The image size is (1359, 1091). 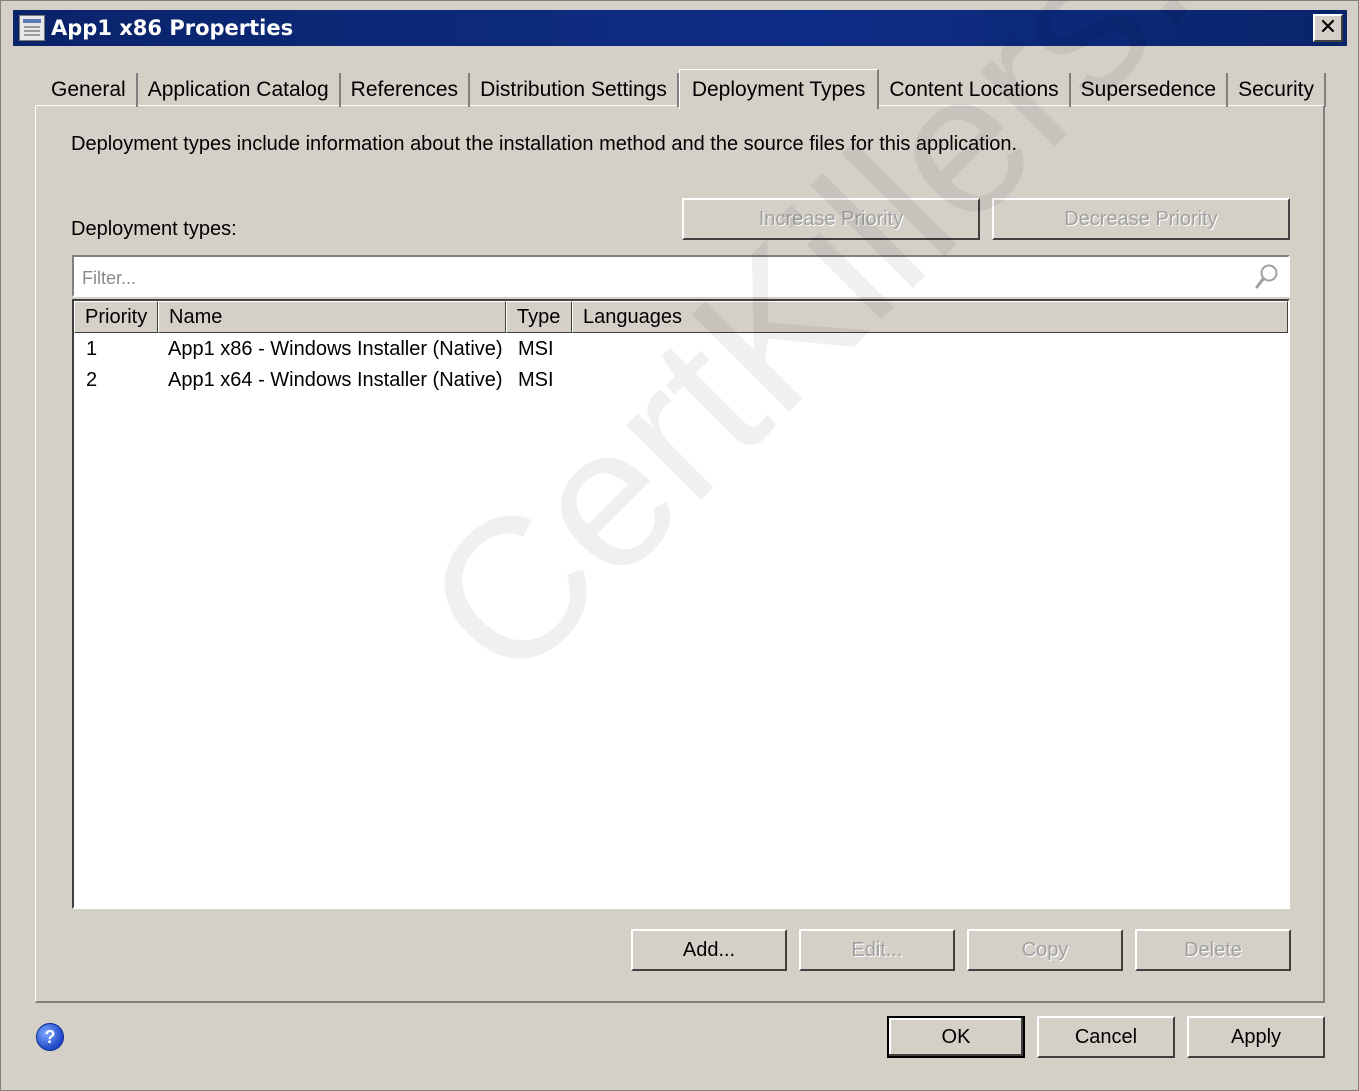 What do you see at coordinates (1328, 28) in the screenshot?
I see `close-button: ✕` at bounding box center [1328, 28].